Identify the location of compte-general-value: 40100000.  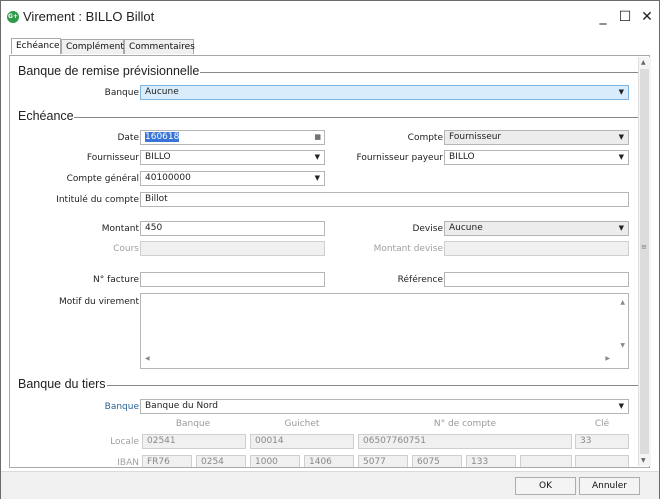
(168, 178).